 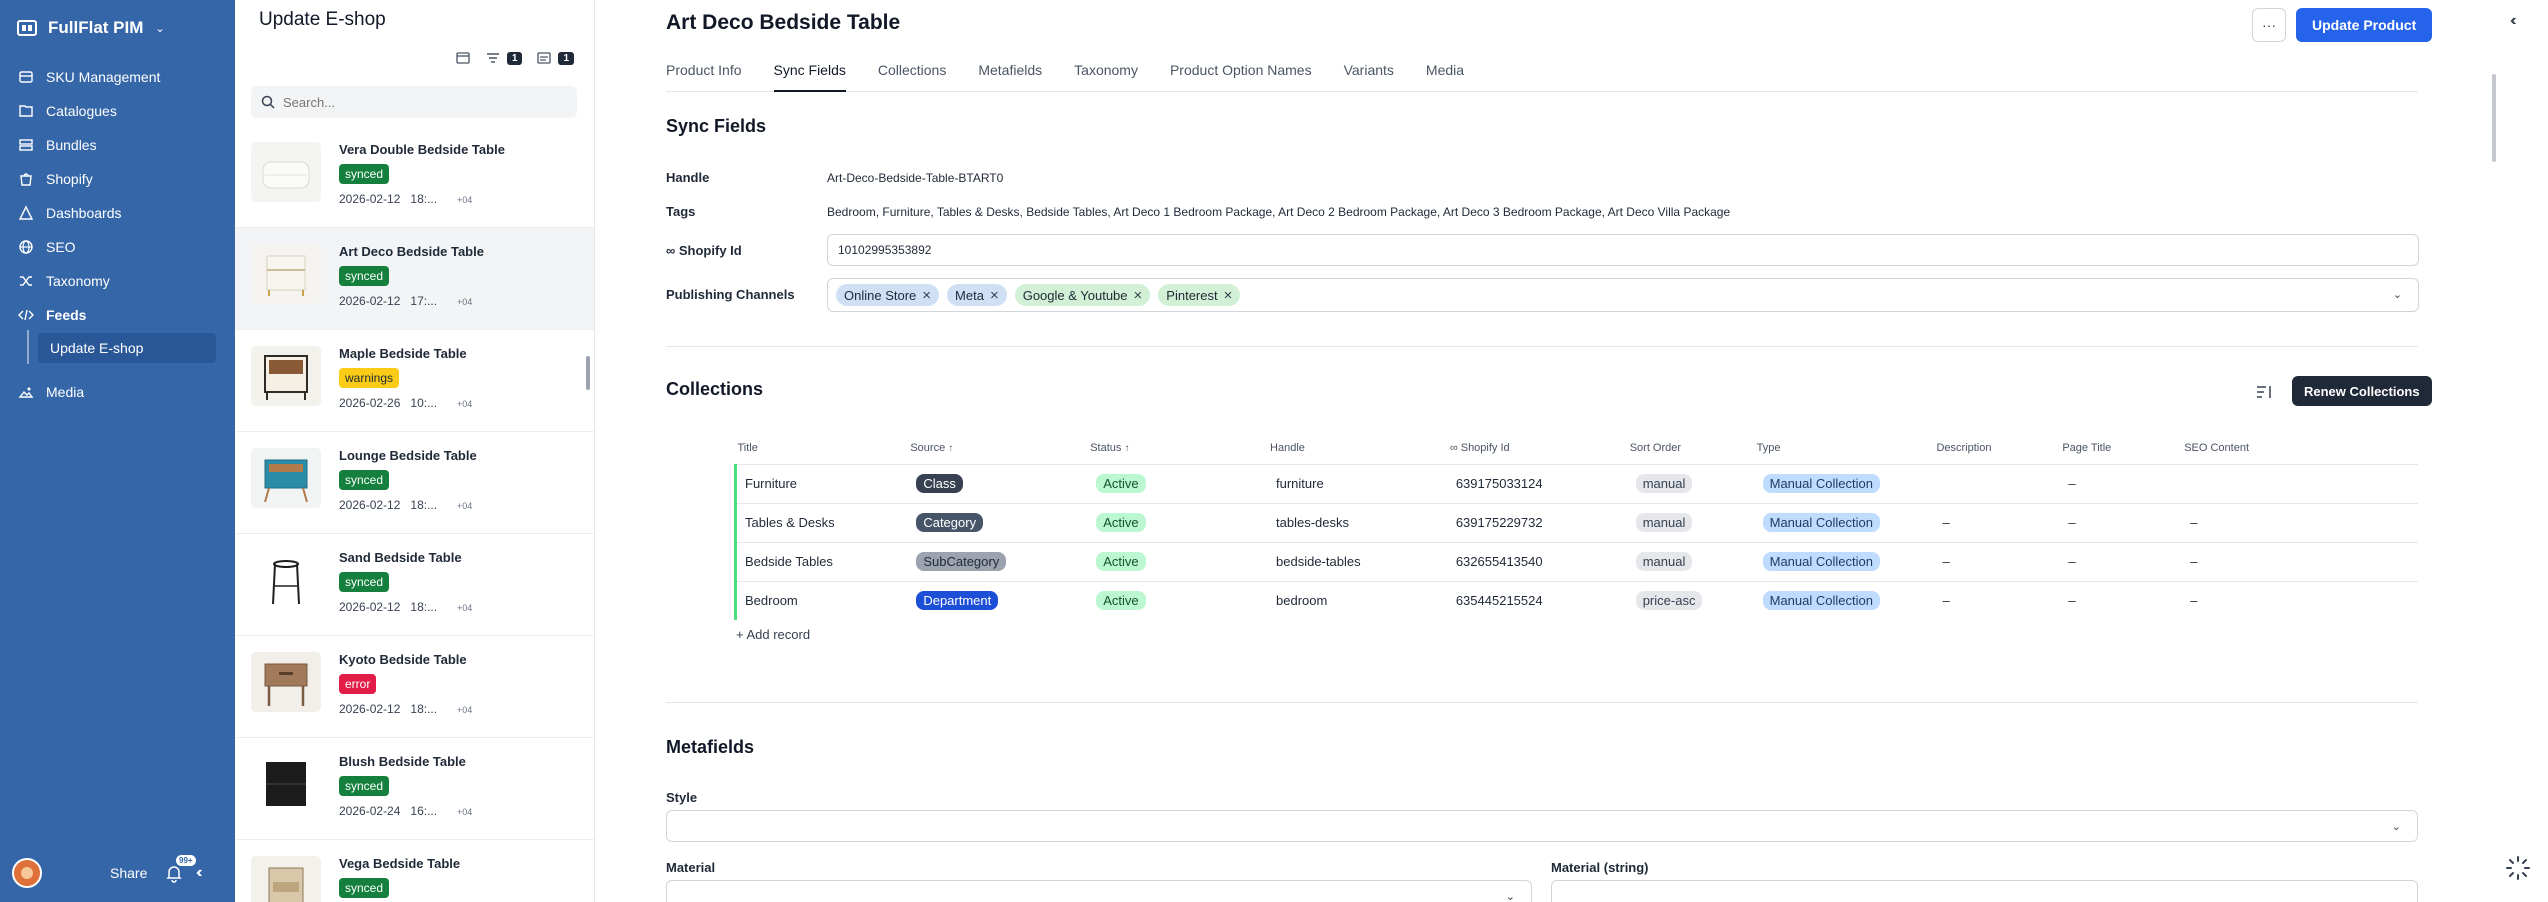 What do you see at coordinates (821, 600) in the screenshot?
I see `cell-title: Bedroom` at bounding box center [821, 600].